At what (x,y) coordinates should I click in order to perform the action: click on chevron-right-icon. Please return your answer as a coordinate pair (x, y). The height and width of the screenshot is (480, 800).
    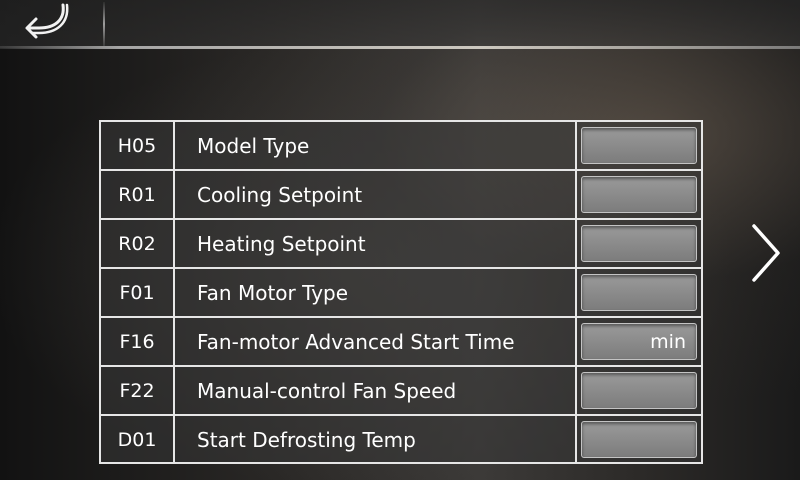
    Looking at the image, I should click on (765, 255).